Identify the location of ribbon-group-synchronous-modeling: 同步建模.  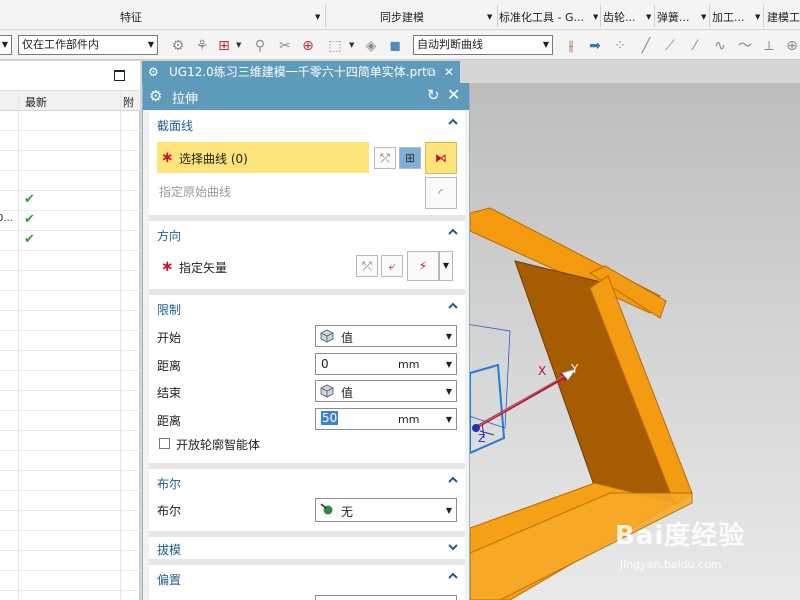
(402, 17).